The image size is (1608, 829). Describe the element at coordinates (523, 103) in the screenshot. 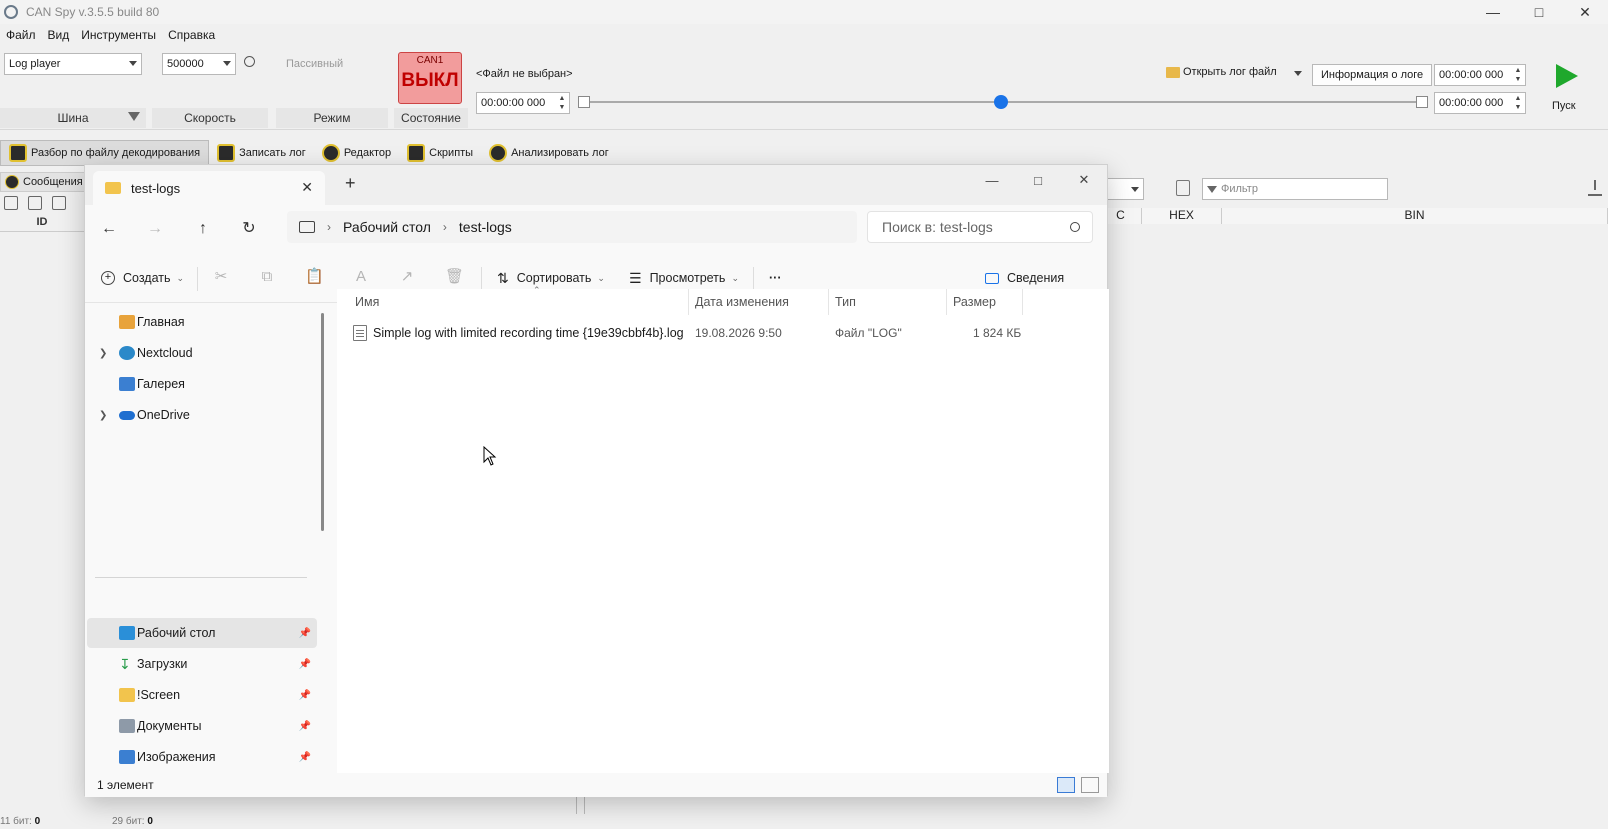

I see `start-time-field: 00:00:00 000 ▲ ▼` at that location.